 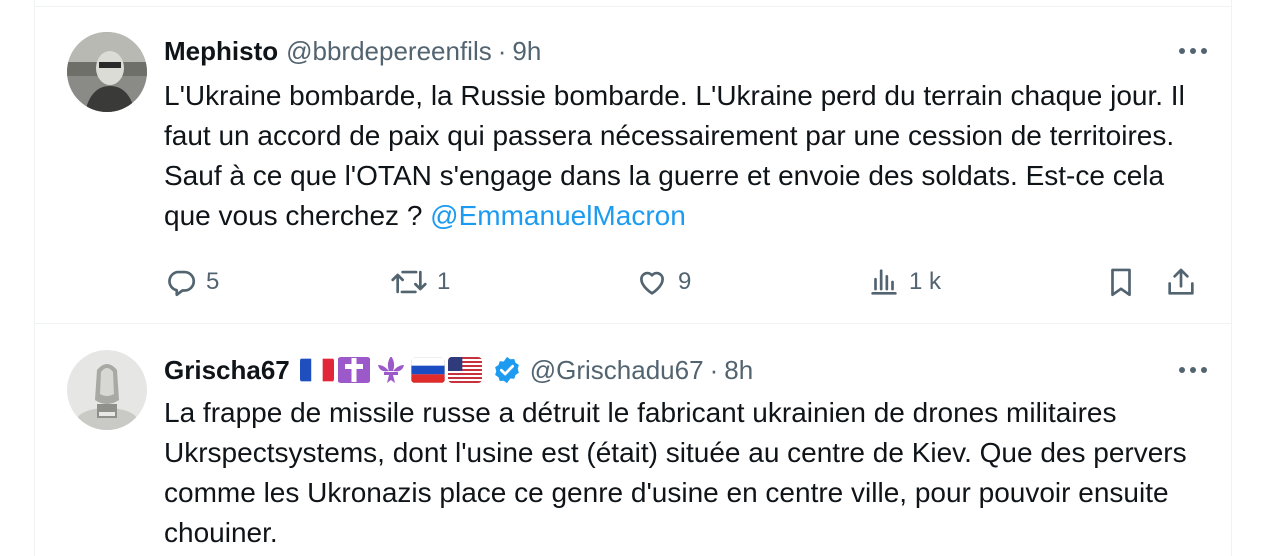 I want to click on retweet-count: 1, so click(x=444, y=281).